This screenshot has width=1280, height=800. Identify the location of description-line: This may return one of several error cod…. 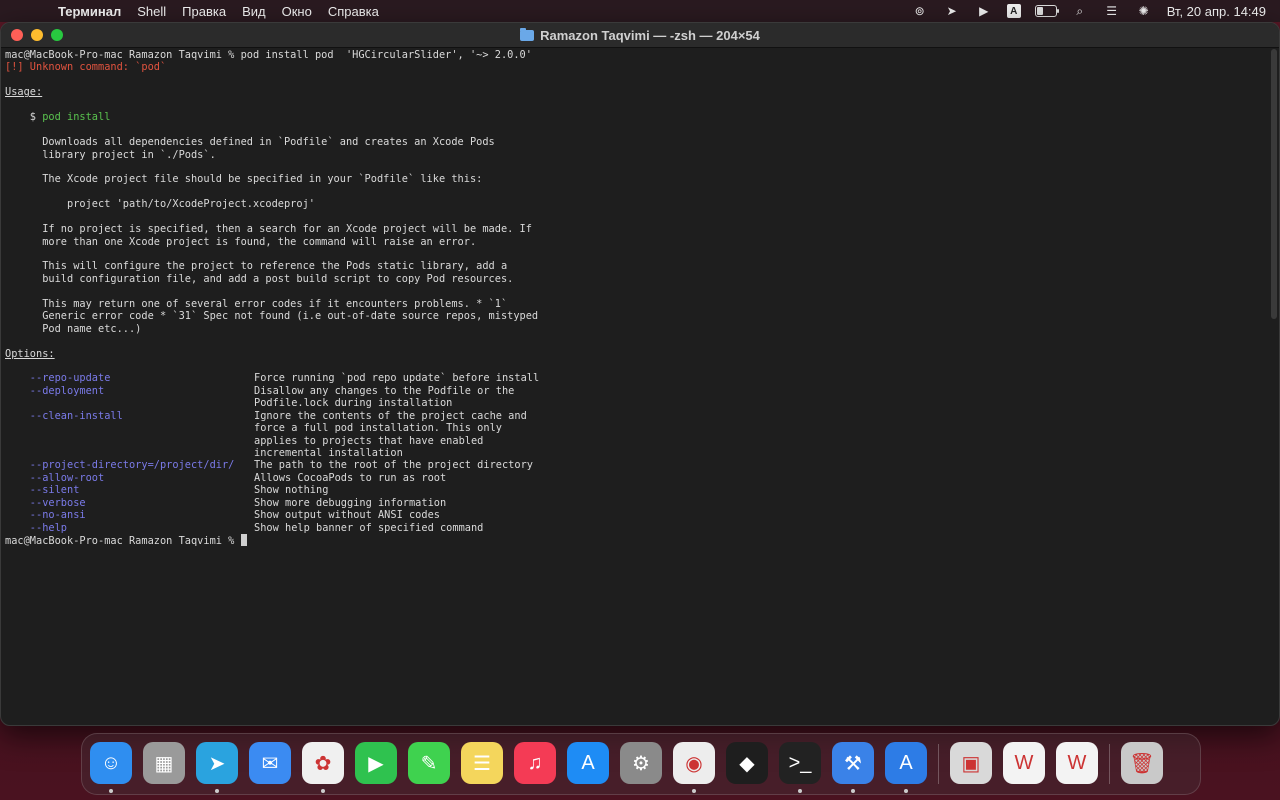
(638, 304).